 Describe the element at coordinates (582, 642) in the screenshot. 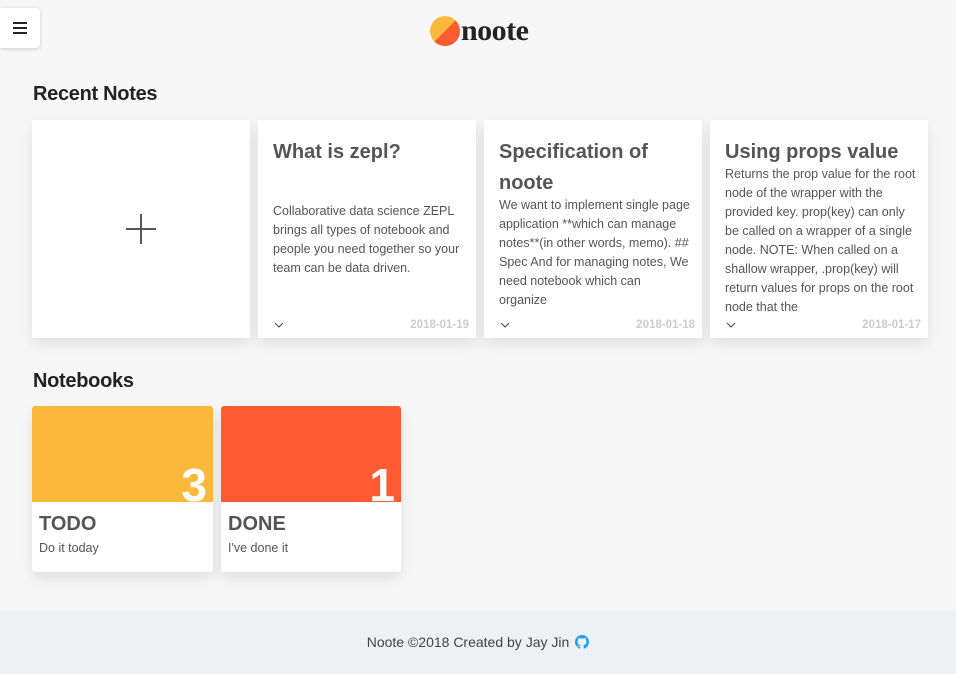

I see `github-icon` at that location.